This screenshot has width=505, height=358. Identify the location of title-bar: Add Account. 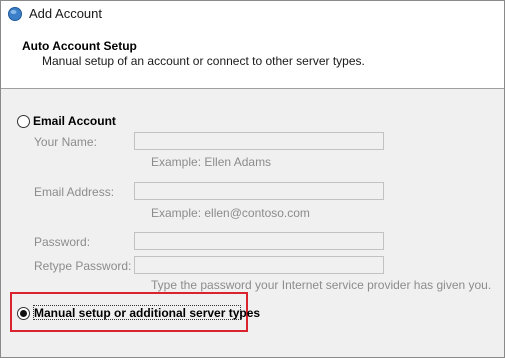
(252, 14).